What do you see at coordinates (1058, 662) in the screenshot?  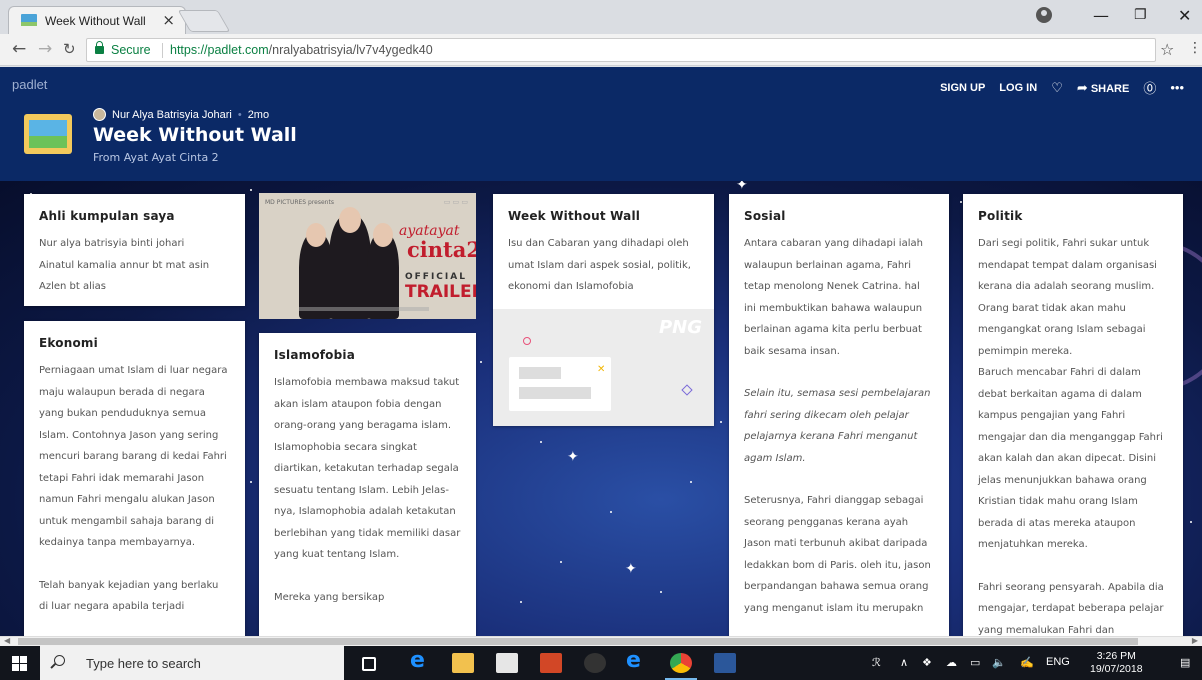 I see `language-indicator: ENG` at bounding box center [1058, 662].